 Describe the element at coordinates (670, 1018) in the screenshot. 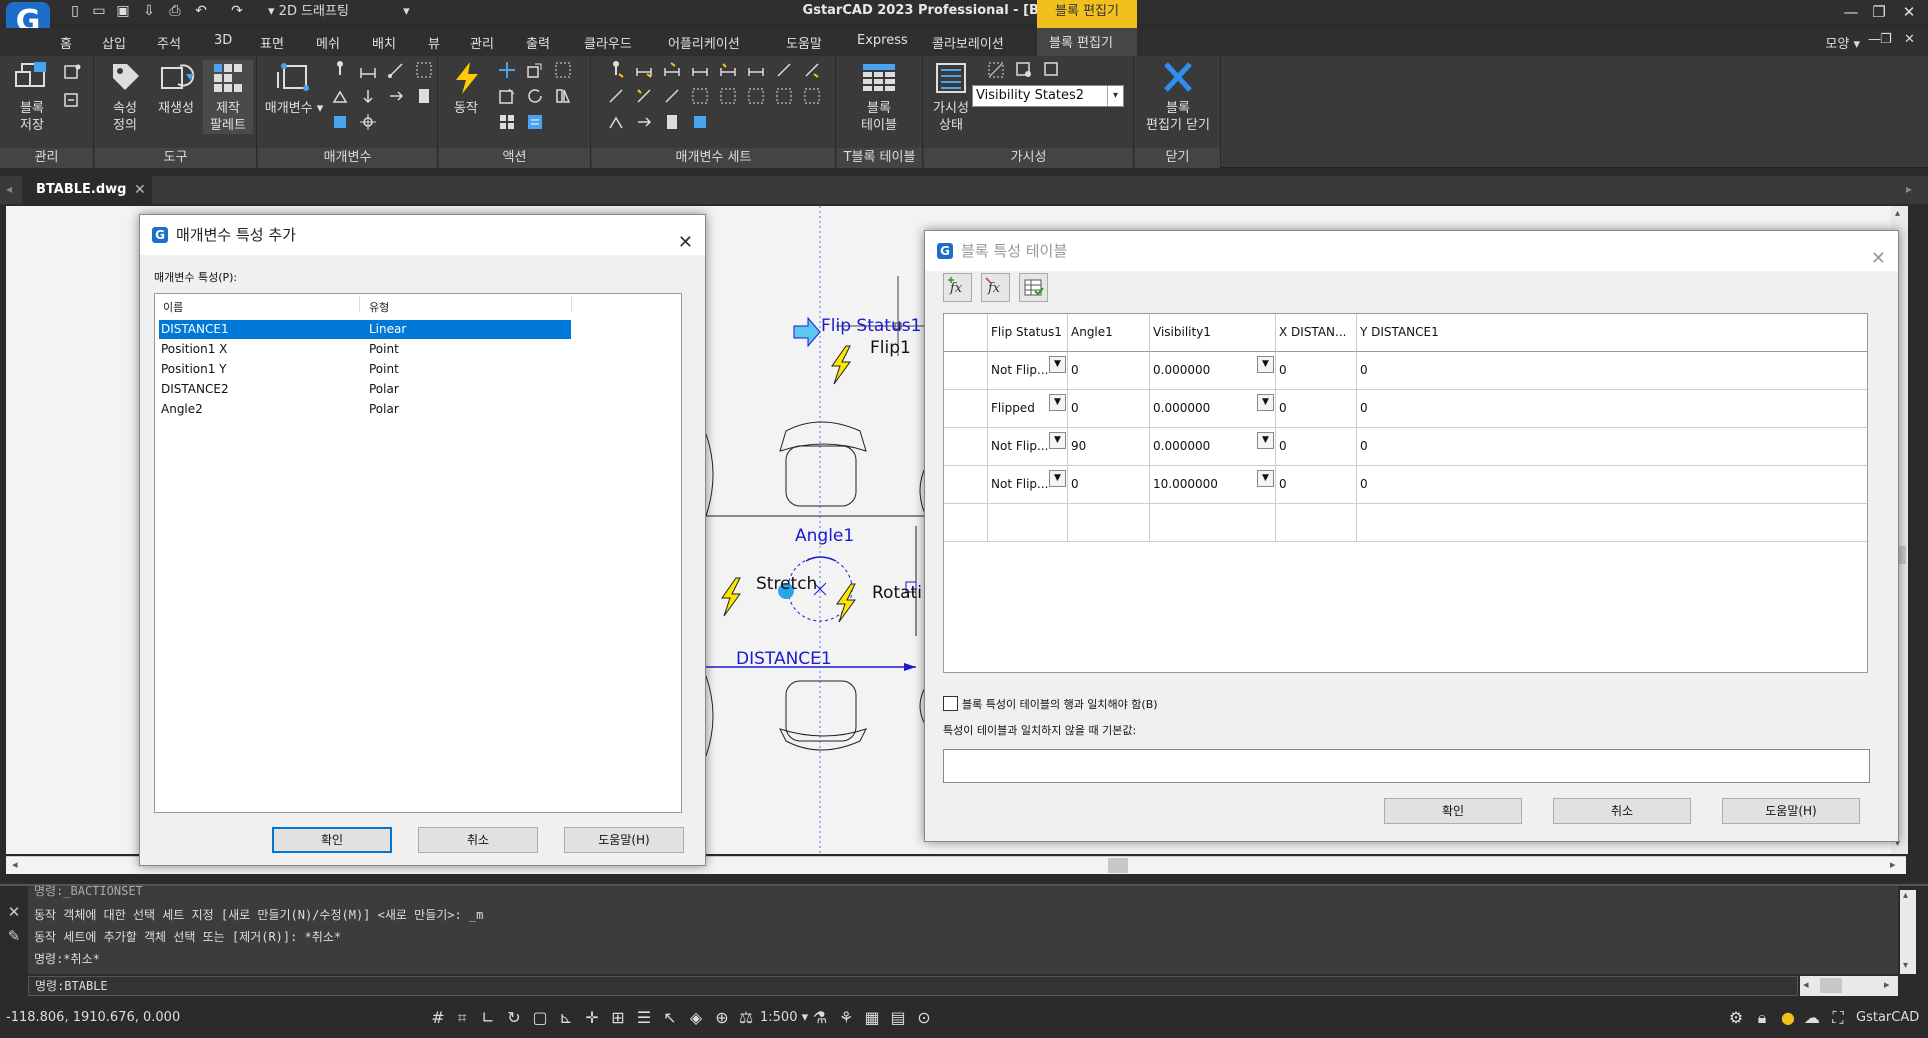

I see `selection-cycling-icon: ↖` at that location.